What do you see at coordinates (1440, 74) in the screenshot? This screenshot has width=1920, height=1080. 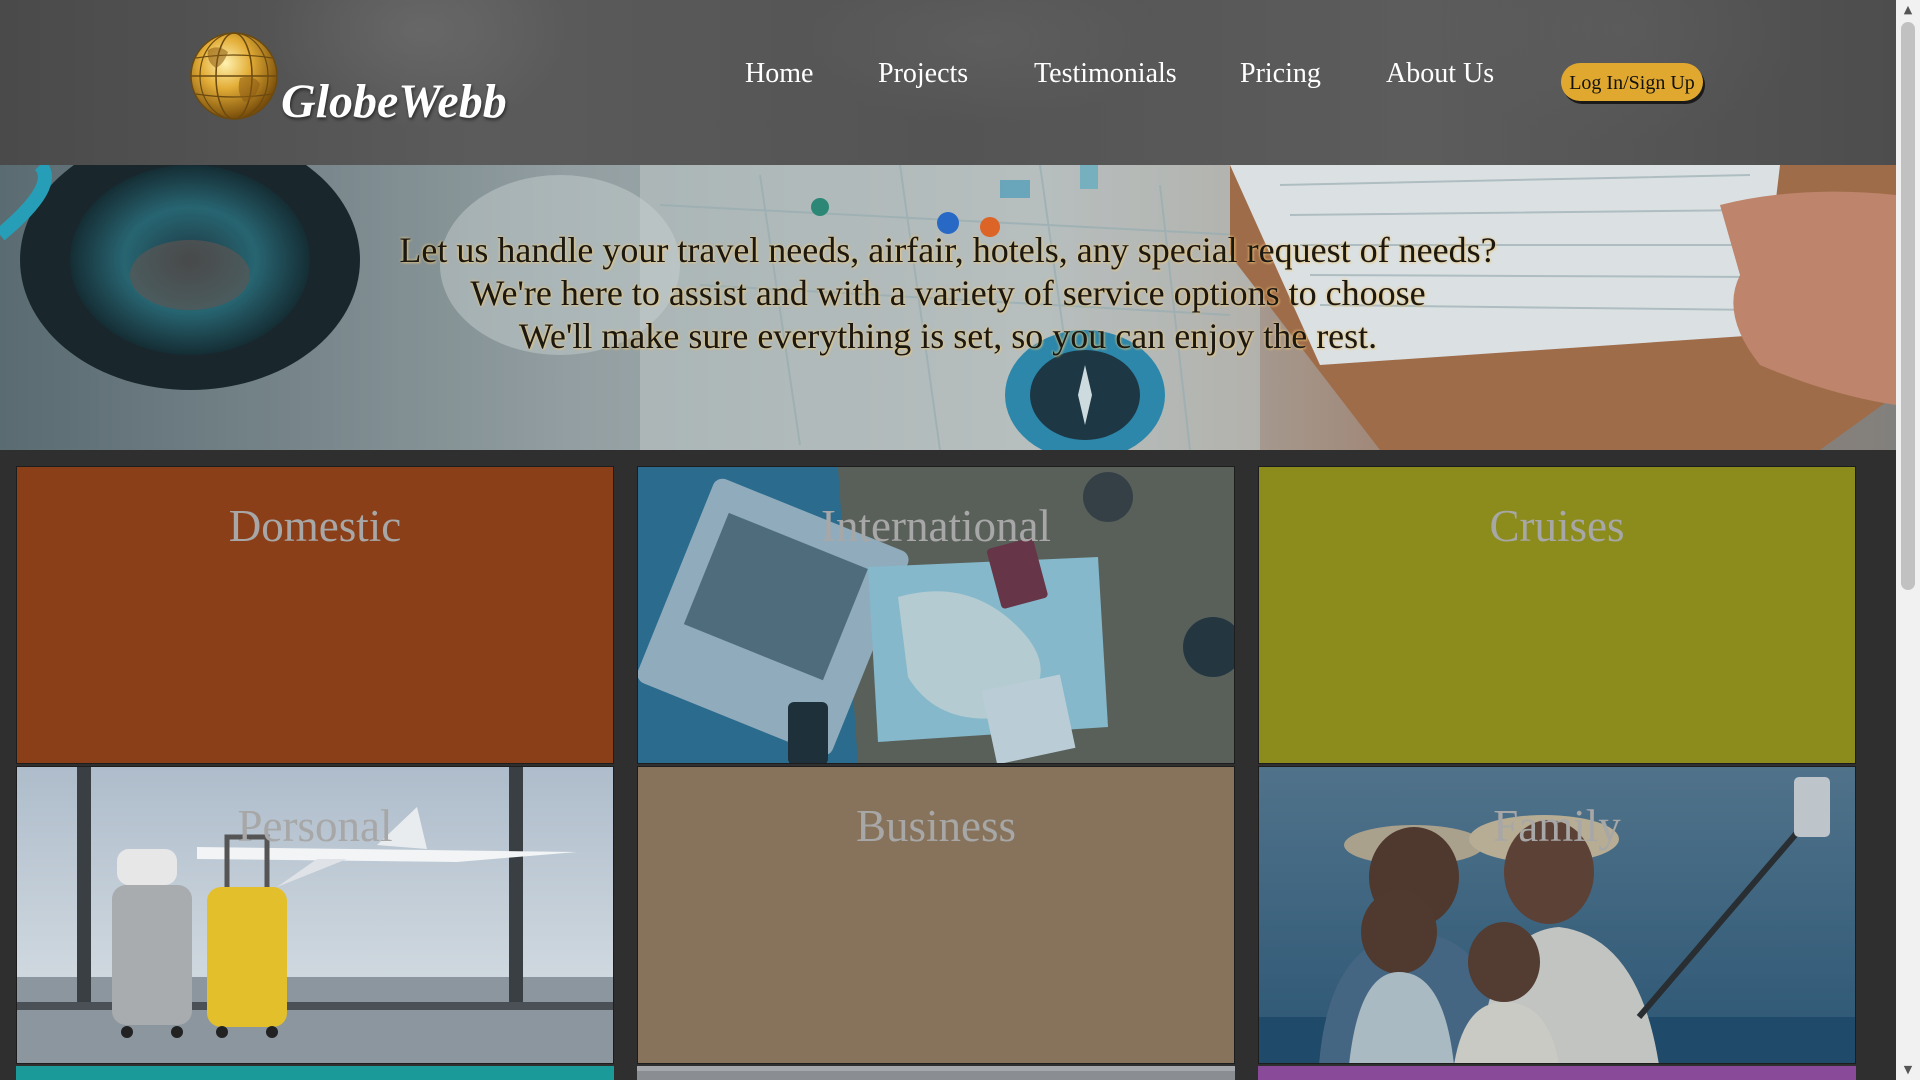 I see `nav-about-us-link: About Us` at bounding box center [1440, 74].